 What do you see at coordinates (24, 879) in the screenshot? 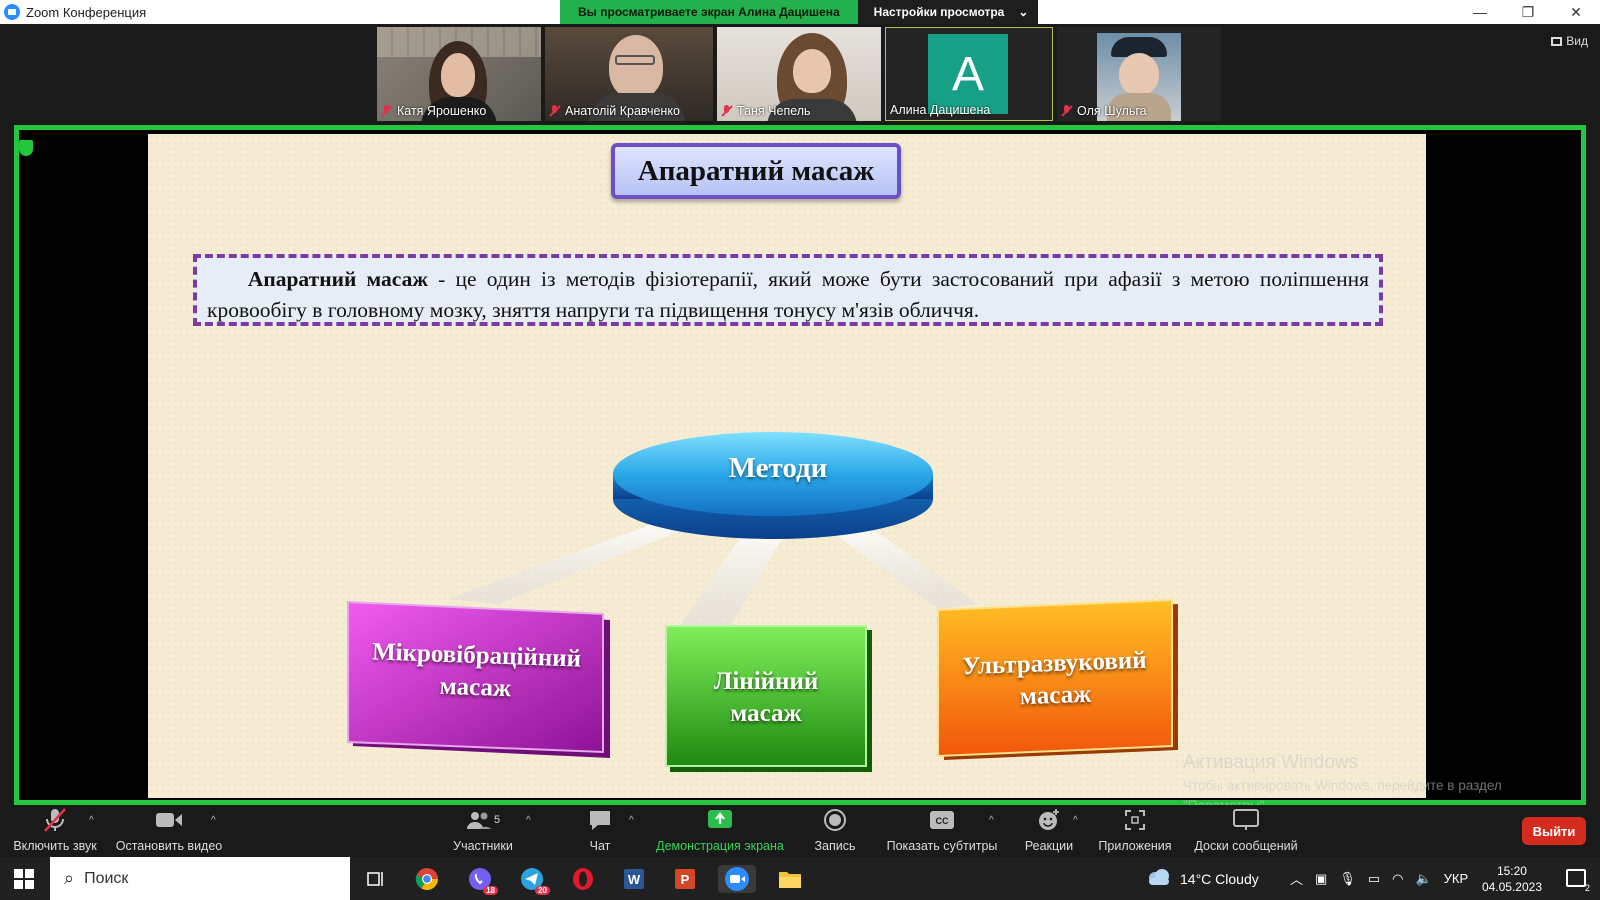
I see `windows-start-button` at bounding box center [24, 879].